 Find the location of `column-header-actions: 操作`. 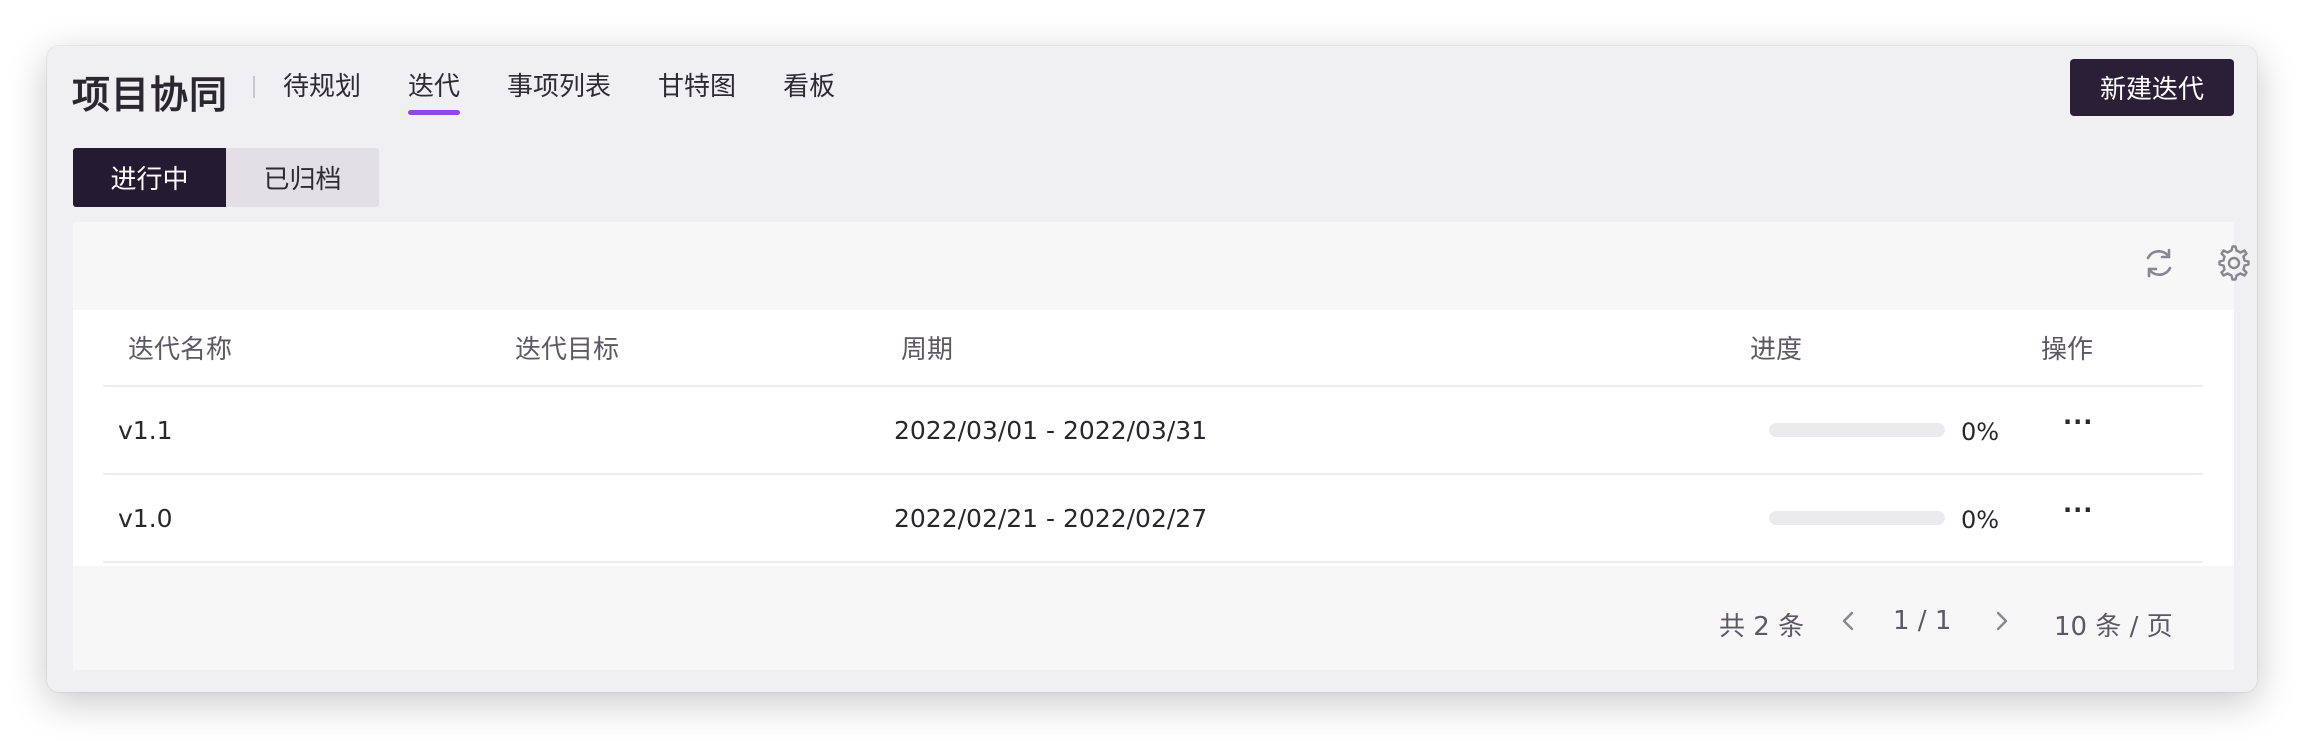

column-header-actions: 操作 is located at coordinates (2067, 350).